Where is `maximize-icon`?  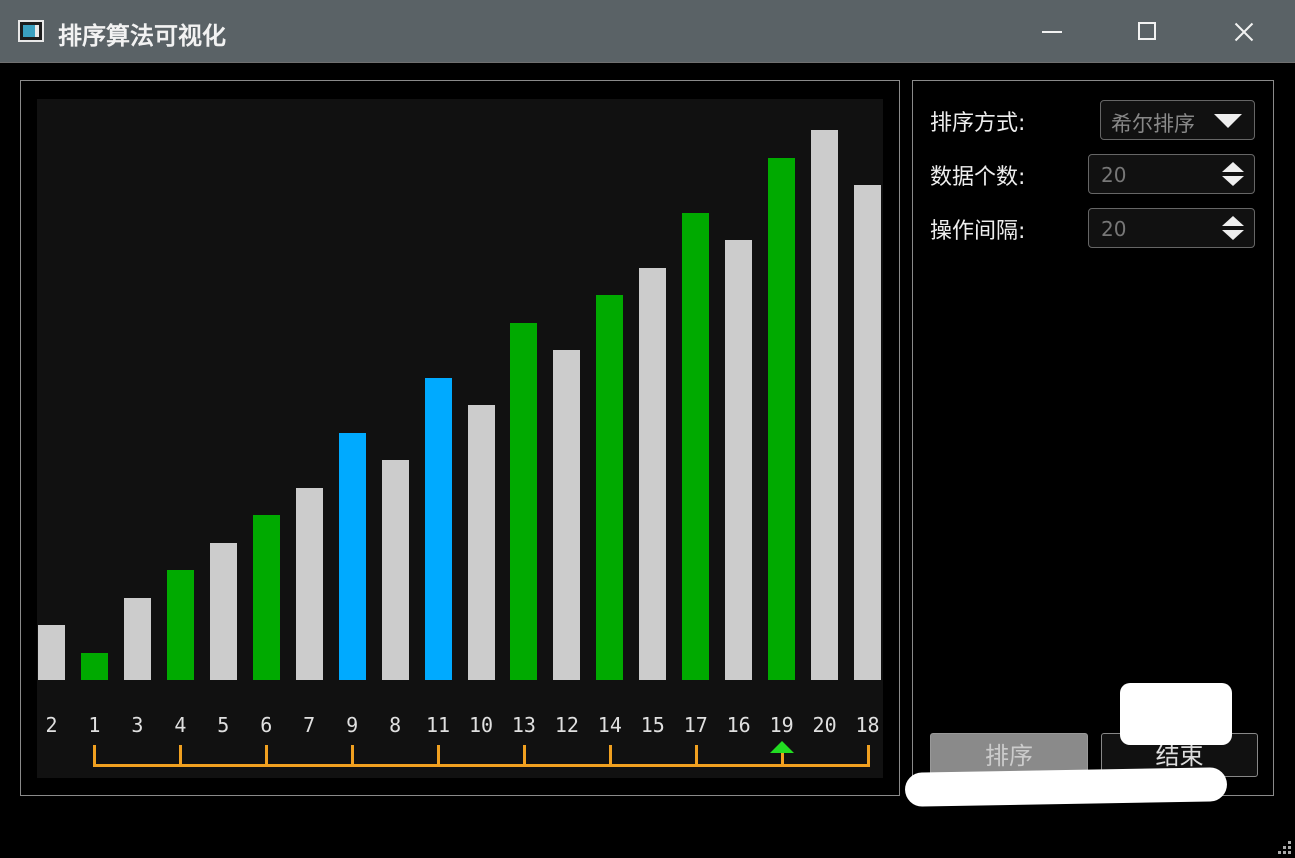 maximize-icon is located at coordinates (1147, 31).